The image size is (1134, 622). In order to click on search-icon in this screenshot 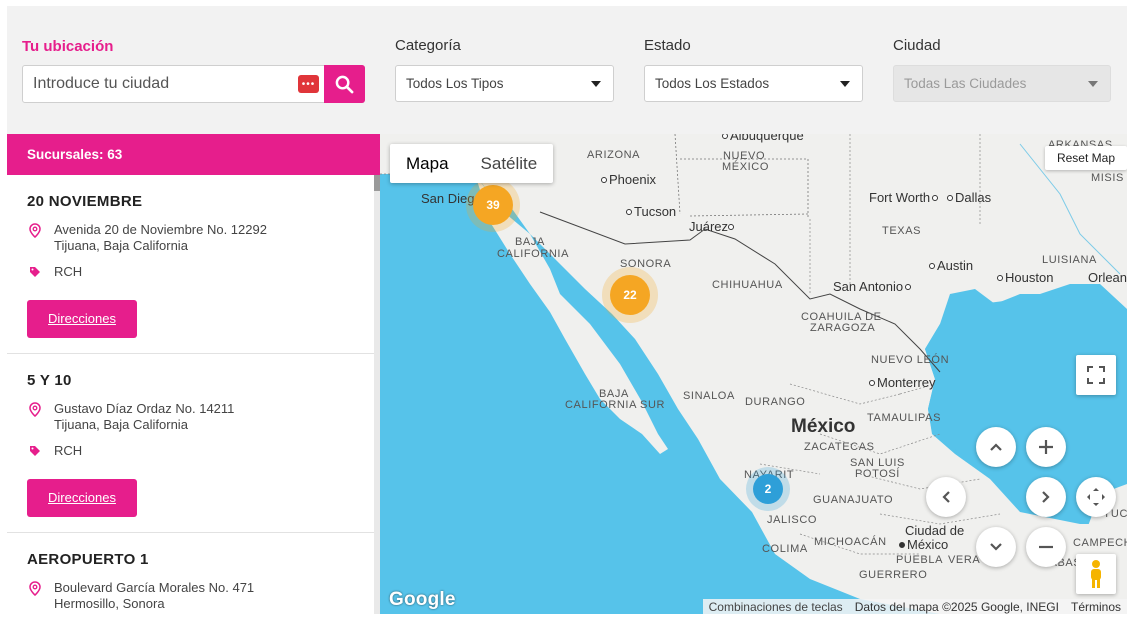, I will do `click(344, 84)`.